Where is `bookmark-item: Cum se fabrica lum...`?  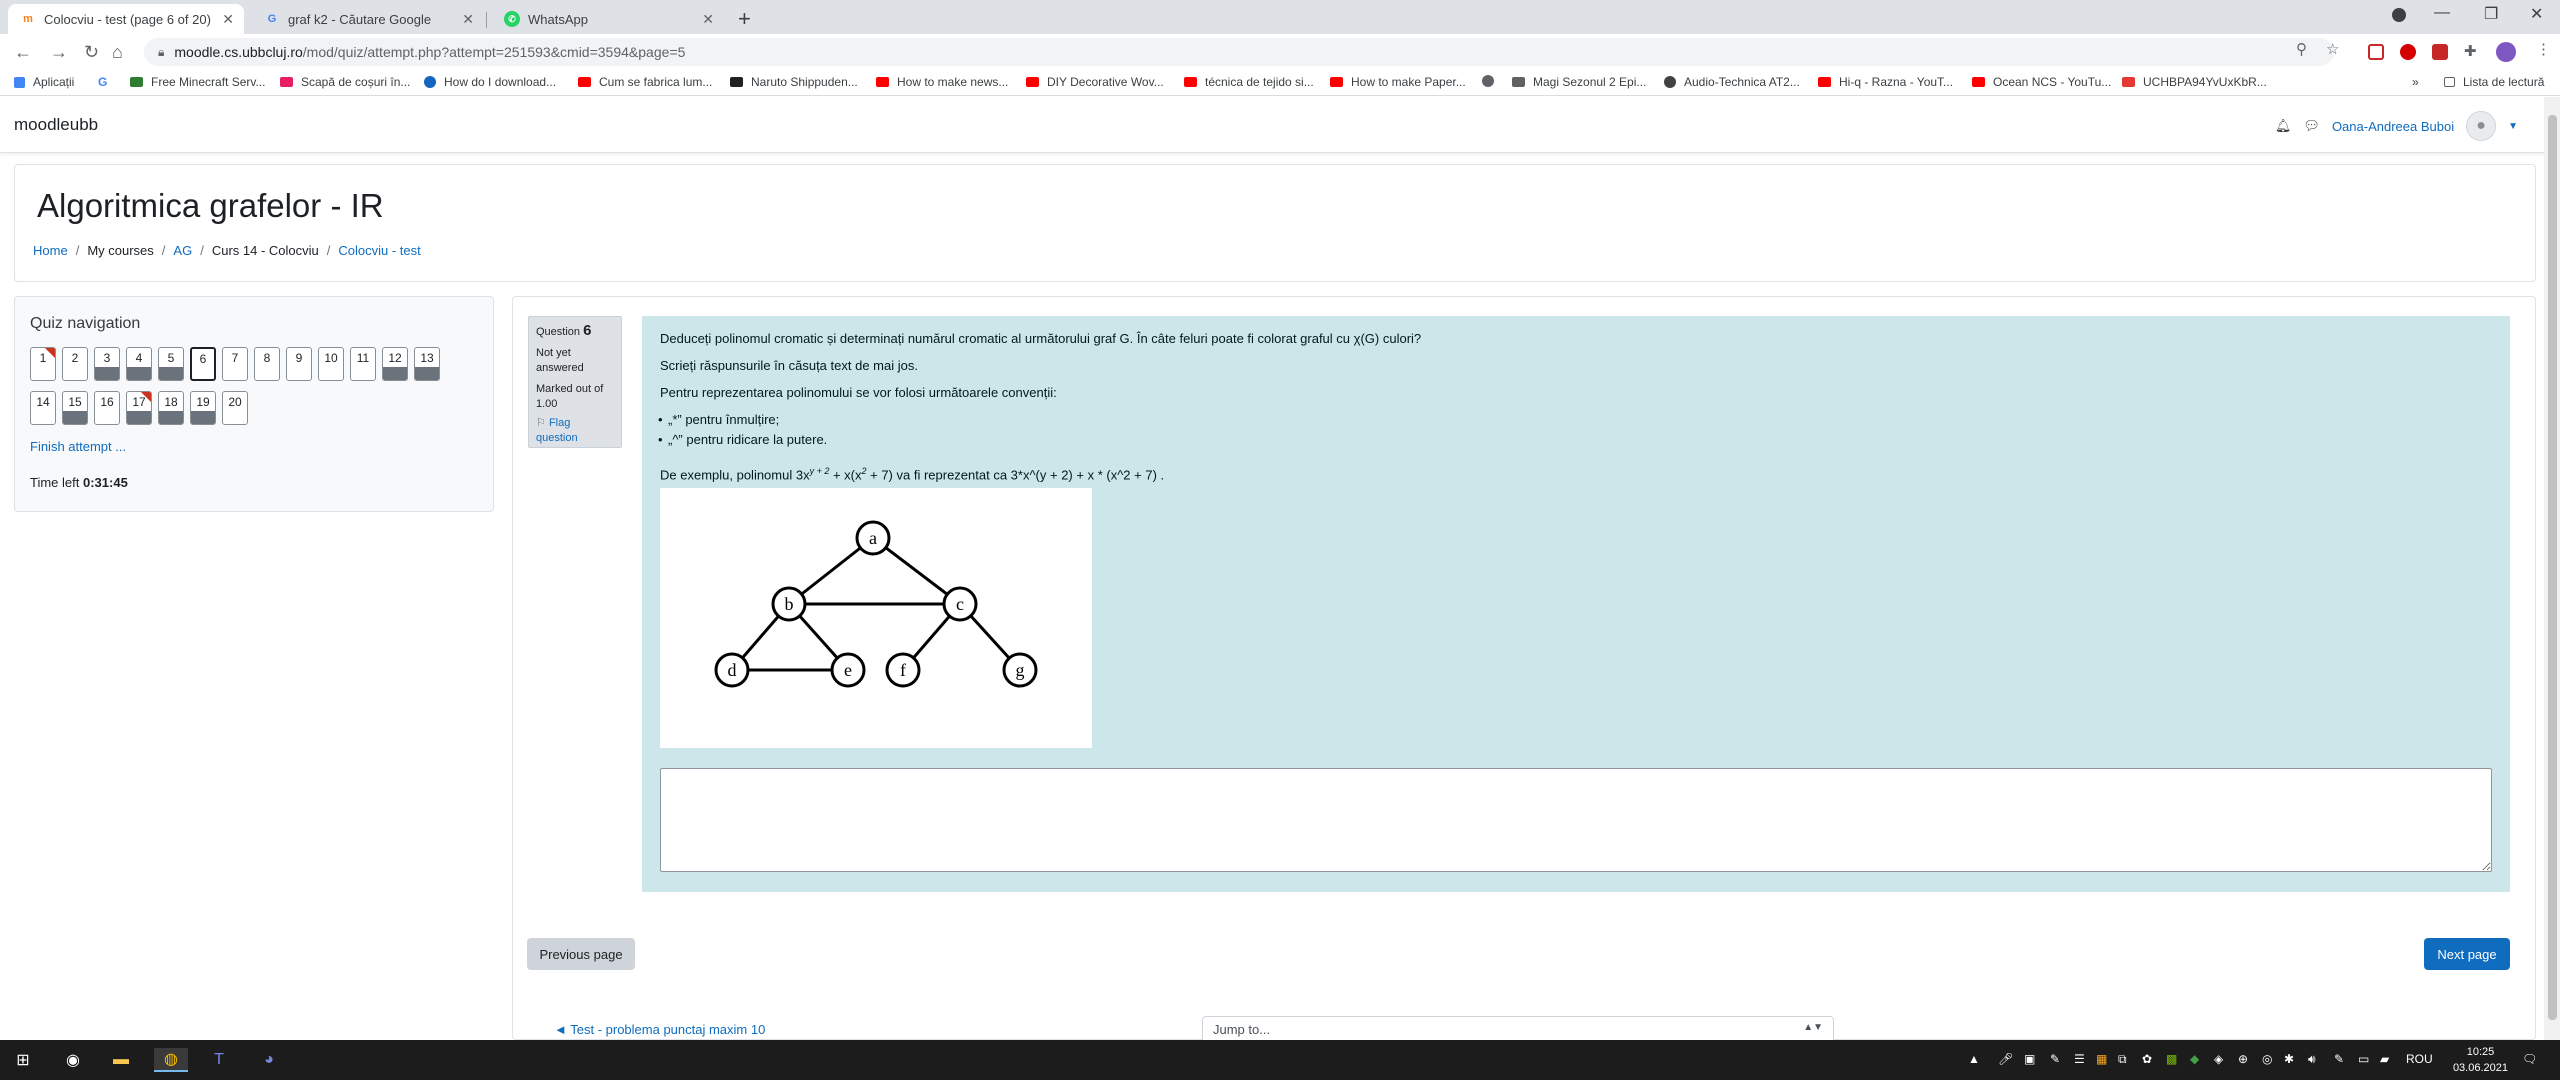
bookmark-item: Cum se fabrica lum... is located at coordinates (645, 82).